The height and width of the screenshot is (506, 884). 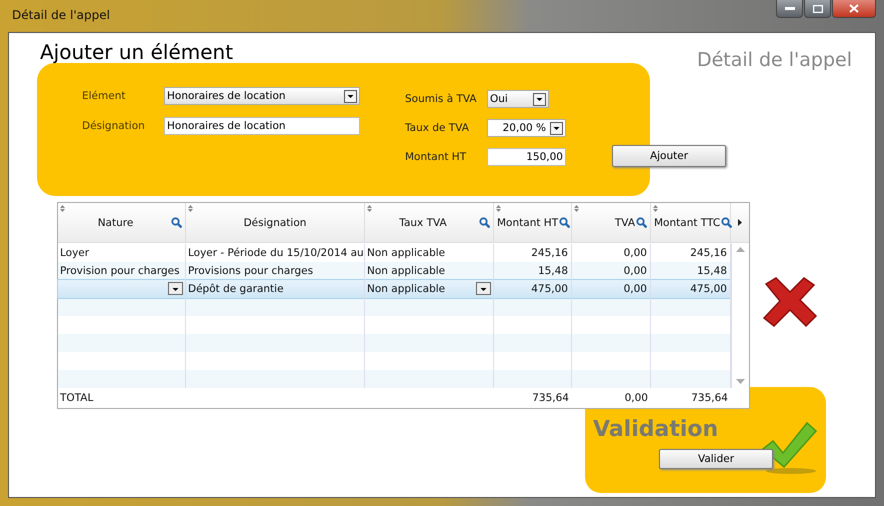 I want to click on text-field: Honoraires de location, so click(x=262, y=126).